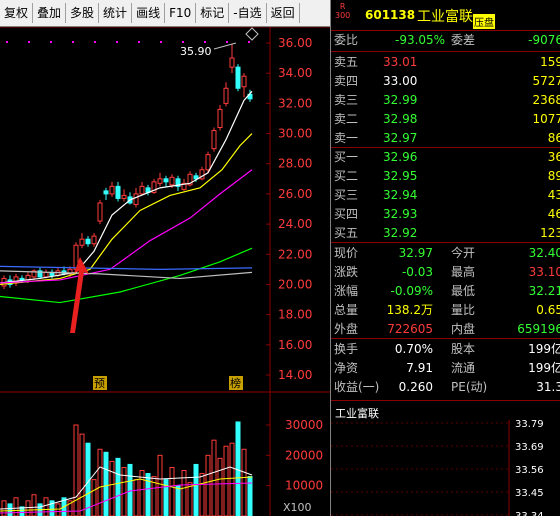 This screenshot has height=516, width=560. Describe the element at coordinates (252, 34) in the screenshot. I see `diamond-icon` at that location.